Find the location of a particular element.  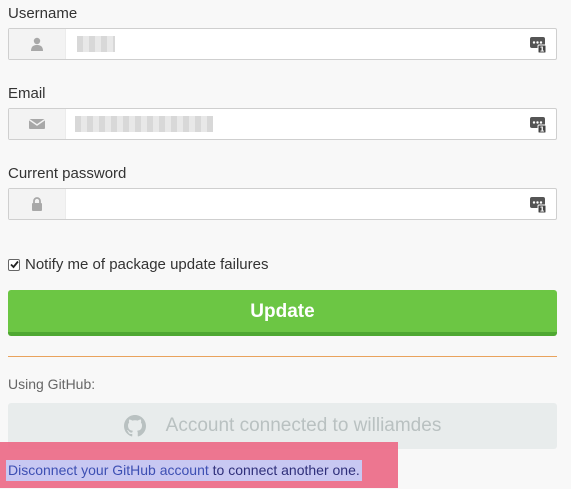

current-password-field: 1 is located at coordinates (282, 204).